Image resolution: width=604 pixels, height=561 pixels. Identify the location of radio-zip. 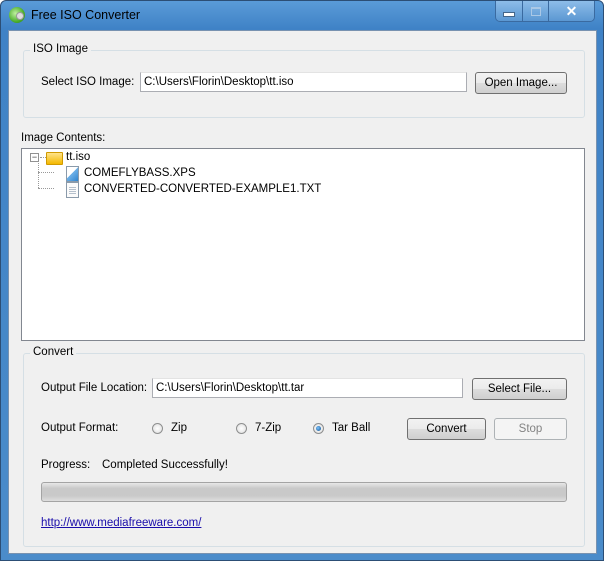
(157, 428).